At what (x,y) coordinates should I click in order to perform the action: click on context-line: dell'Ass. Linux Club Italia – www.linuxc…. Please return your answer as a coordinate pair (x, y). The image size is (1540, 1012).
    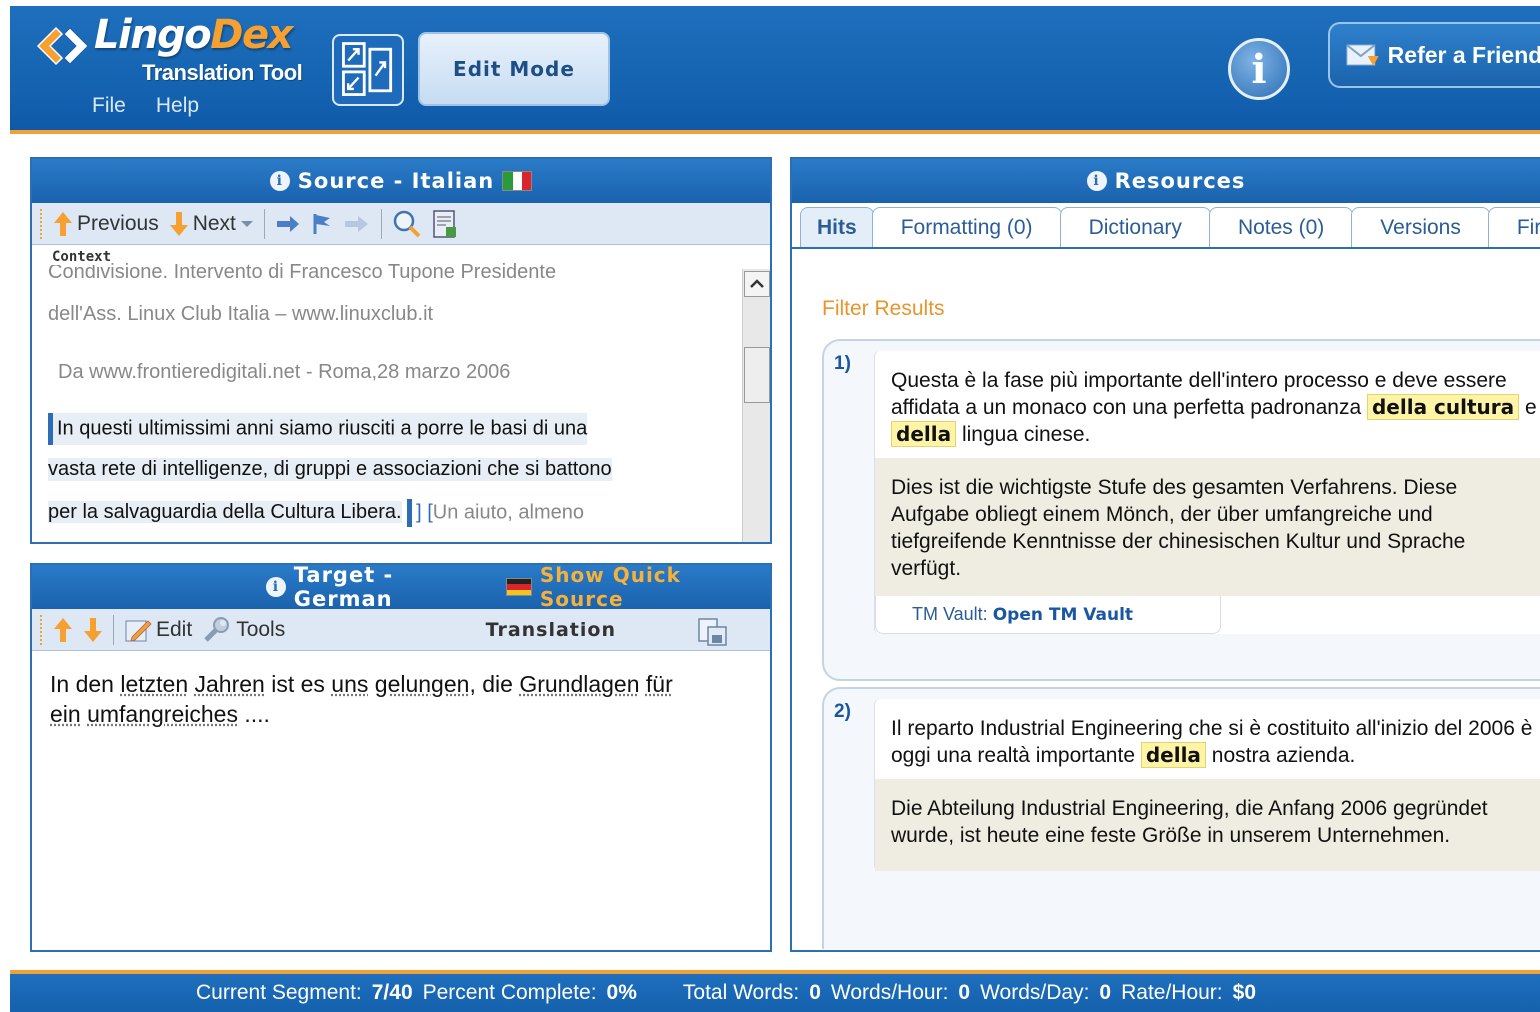
    Looking at the image, I should click on (241, 314).